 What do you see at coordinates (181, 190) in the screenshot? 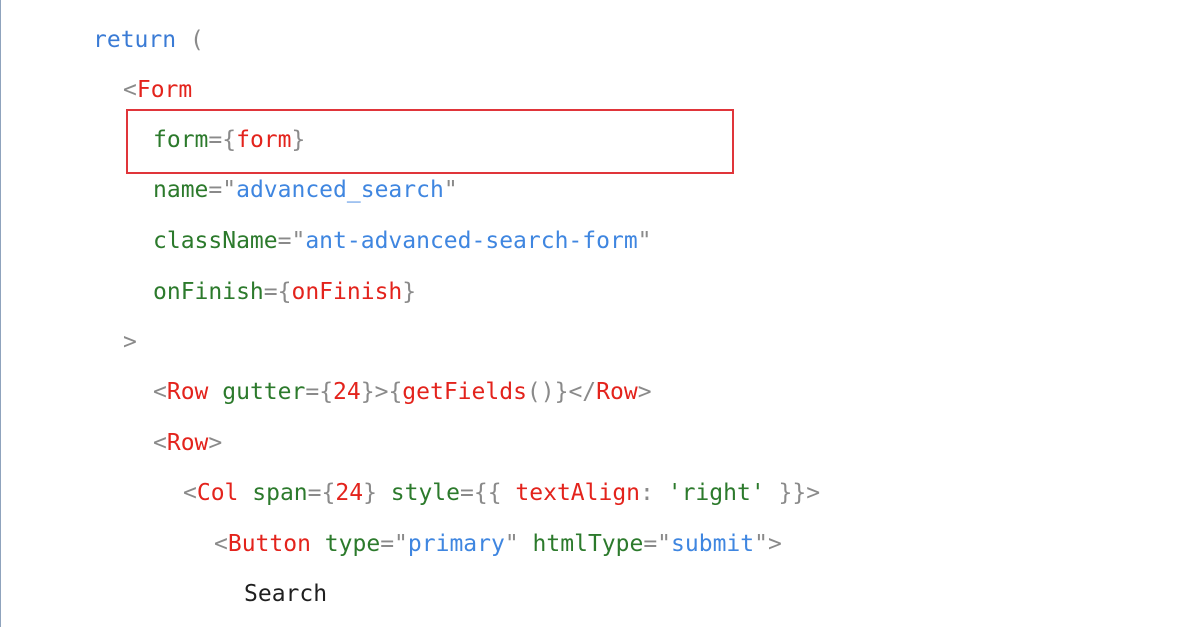
I see `code-token: name` at bounding box center [181, 190].